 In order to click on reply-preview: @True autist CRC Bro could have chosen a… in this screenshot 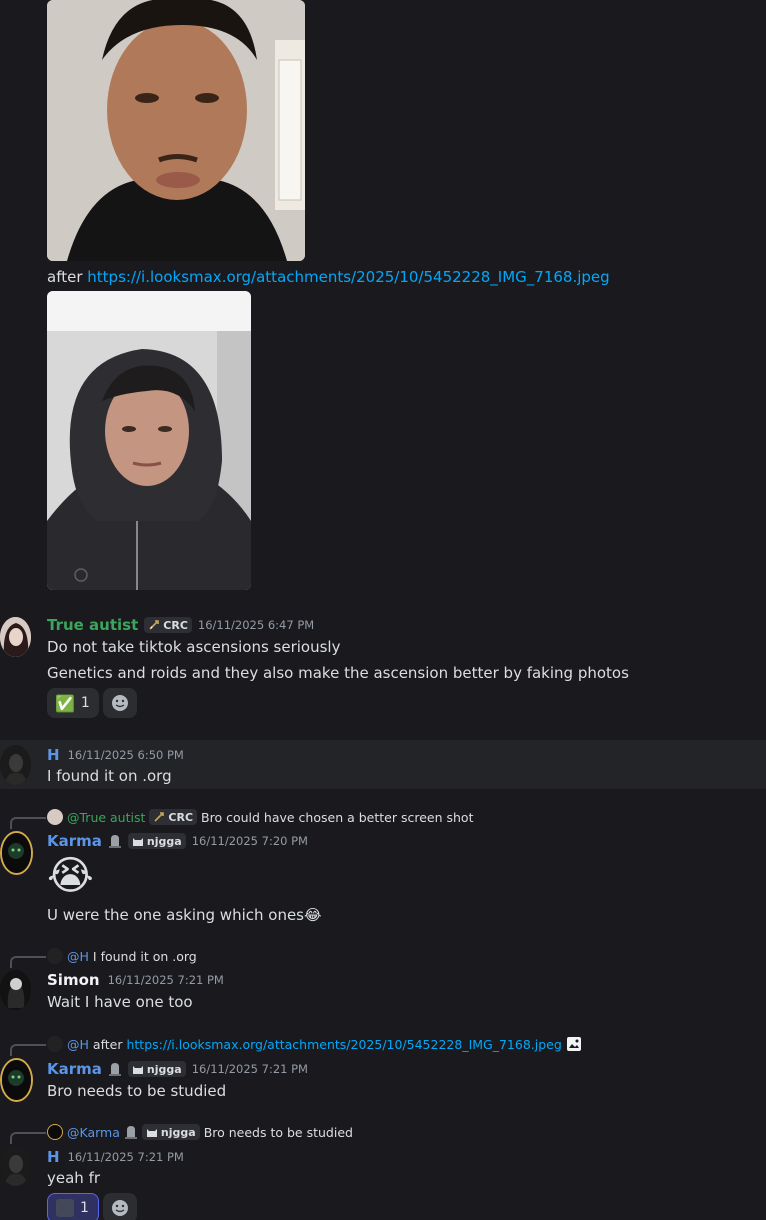, I will do `click(260, 817)`.